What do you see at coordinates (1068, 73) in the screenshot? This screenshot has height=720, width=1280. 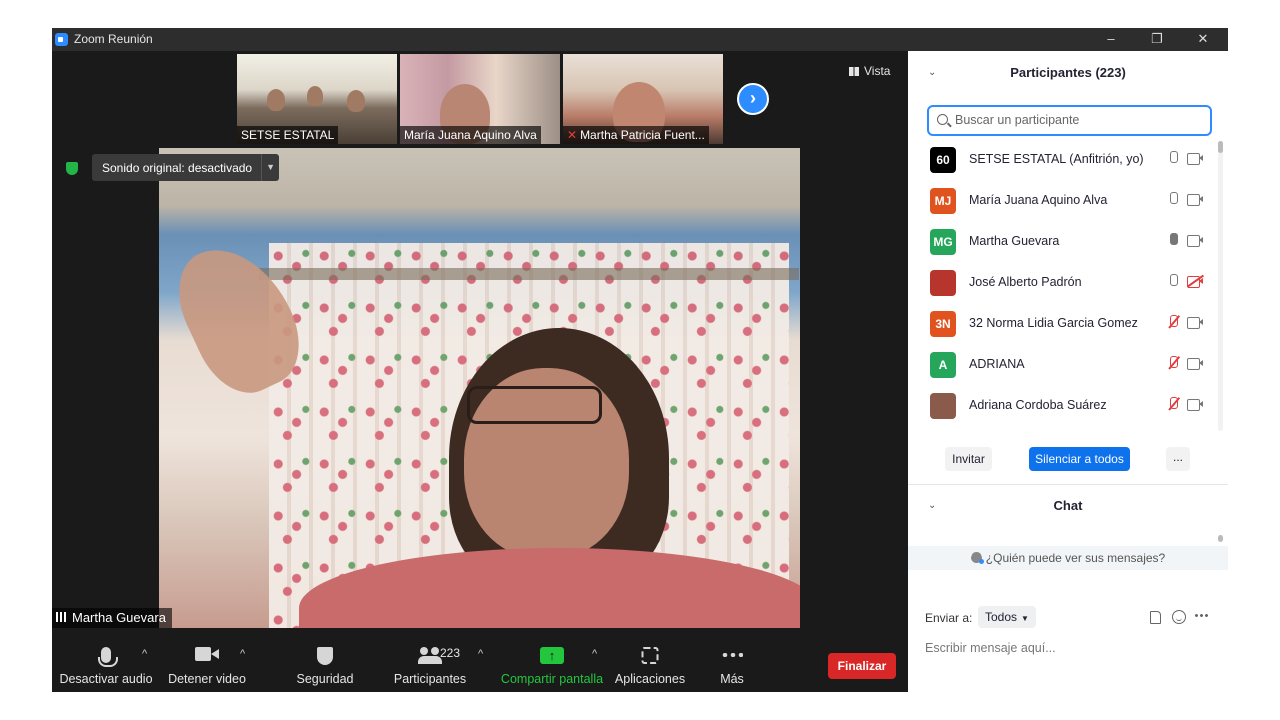 I see `participants-header: ⌄ Participantes (223)` at bounding box center [1068, 73].